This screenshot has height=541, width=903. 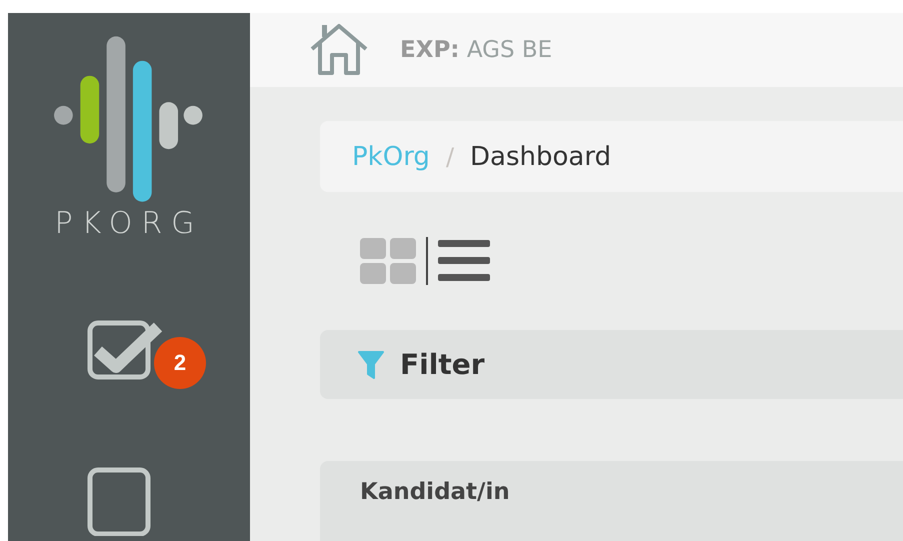 I want to click on count-badge: 2, so click(x=180, y=362).